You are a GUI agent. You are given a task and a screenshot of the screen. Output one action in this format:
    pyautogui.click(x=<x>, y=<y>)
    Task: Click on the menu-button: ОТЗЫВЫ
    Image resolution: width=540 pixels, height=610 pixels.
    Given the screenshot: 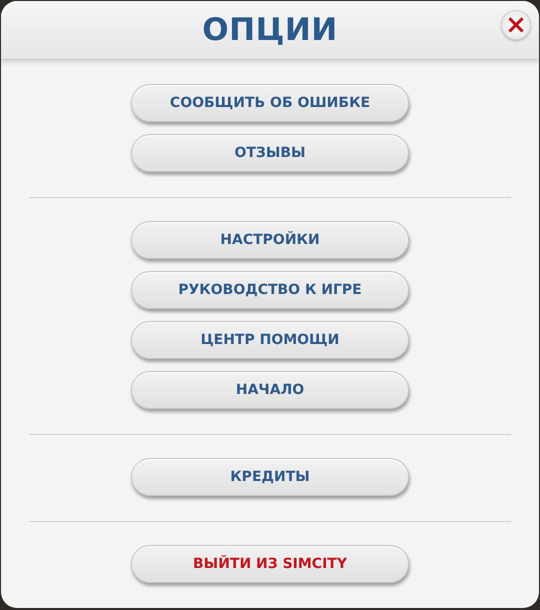 What is the action you would take?
    pyautogui.click(x=270, y=153)
    